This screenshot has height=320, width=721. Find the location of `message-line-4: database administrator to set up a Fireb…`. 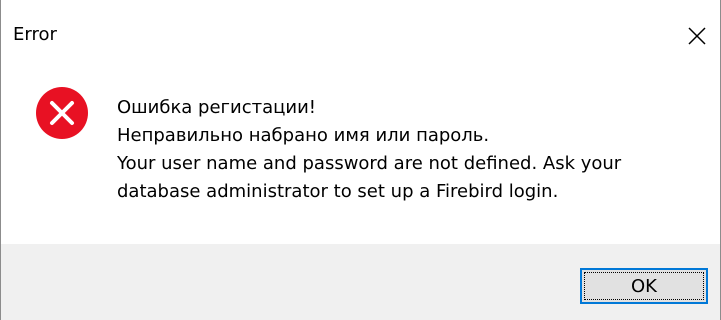

message-line-4: database administrator to set up a Fireb… is located at coordinates (338, 191).